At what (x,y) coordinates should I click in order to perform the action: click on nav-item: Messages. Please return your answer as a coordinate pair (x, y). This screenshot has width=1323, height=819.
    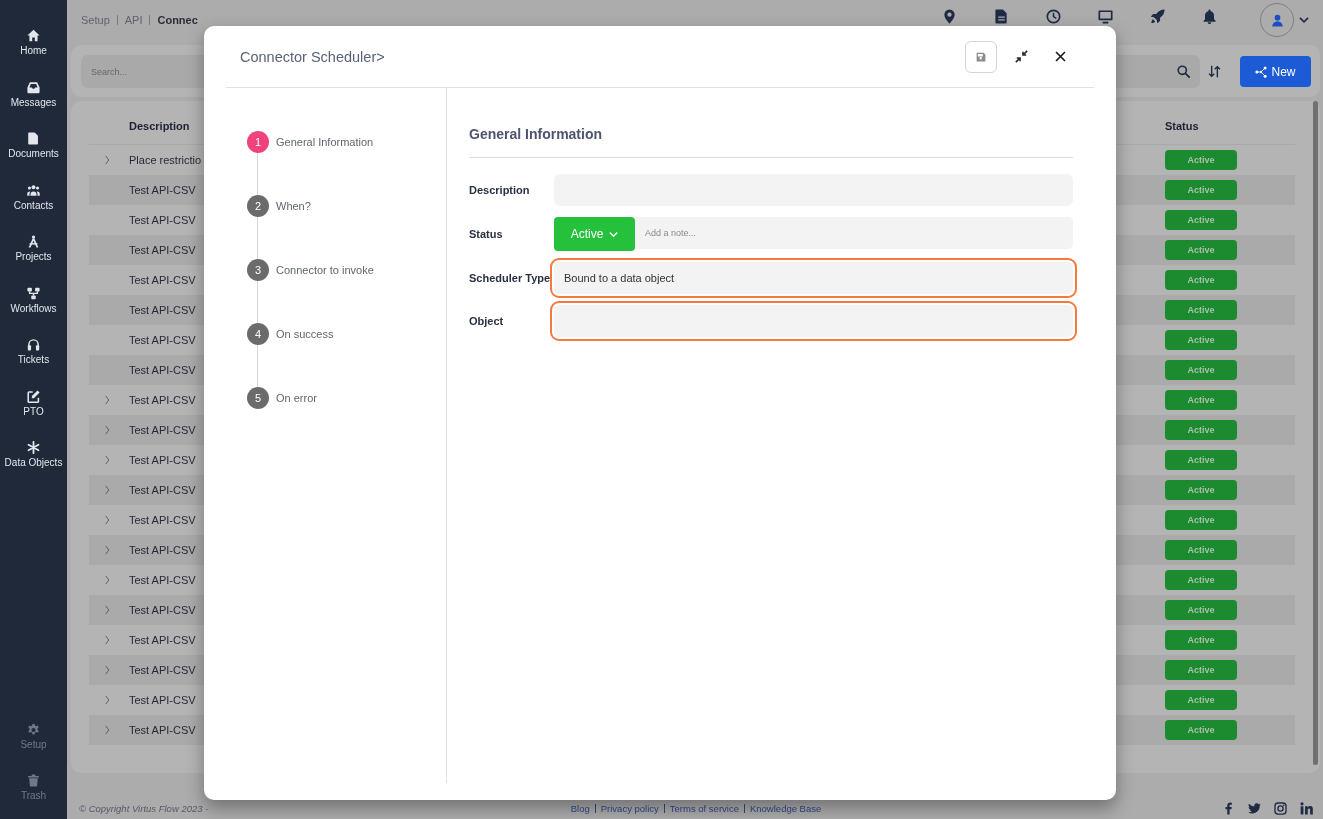
    Looking at the image, I should click on (33, 94).